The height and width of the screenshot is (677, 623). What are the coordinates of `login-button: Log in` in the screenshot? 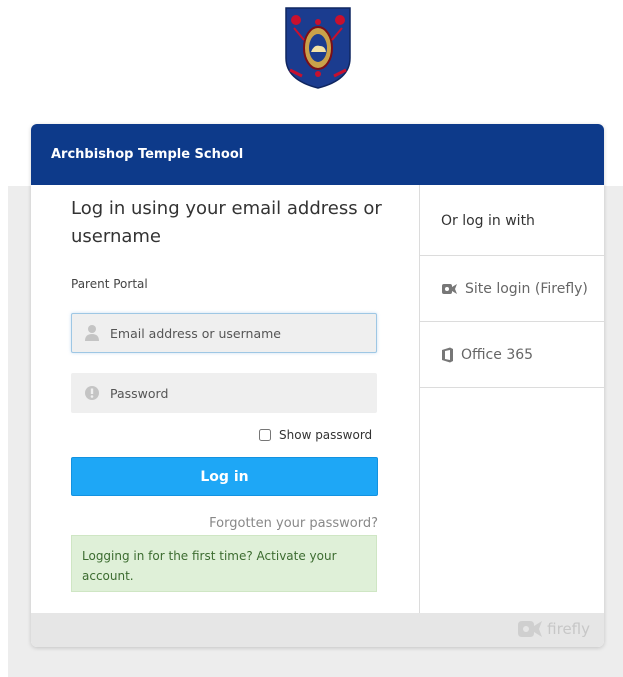 It's located at (224, 476).